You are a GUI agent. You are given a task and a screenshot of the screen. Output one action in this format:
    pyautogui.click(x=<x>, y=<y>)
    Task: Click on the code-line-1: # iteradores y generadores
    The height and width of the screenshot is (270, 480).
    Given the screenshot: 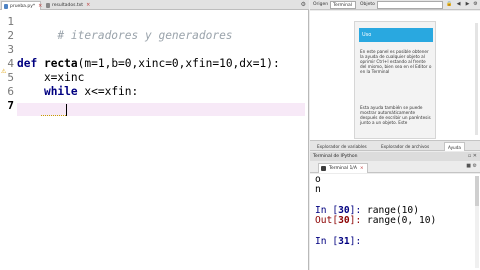 What is the action you would take?
    pyautogui.click(x=124, y=28)
    